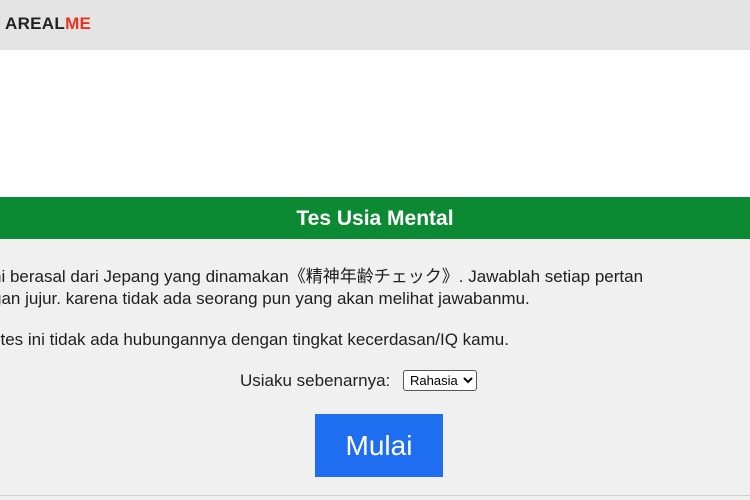  Describe the element at coordinates (315, 380) in the screenshot. I see `age-label: Usiaku sebenarnya:` at that location.